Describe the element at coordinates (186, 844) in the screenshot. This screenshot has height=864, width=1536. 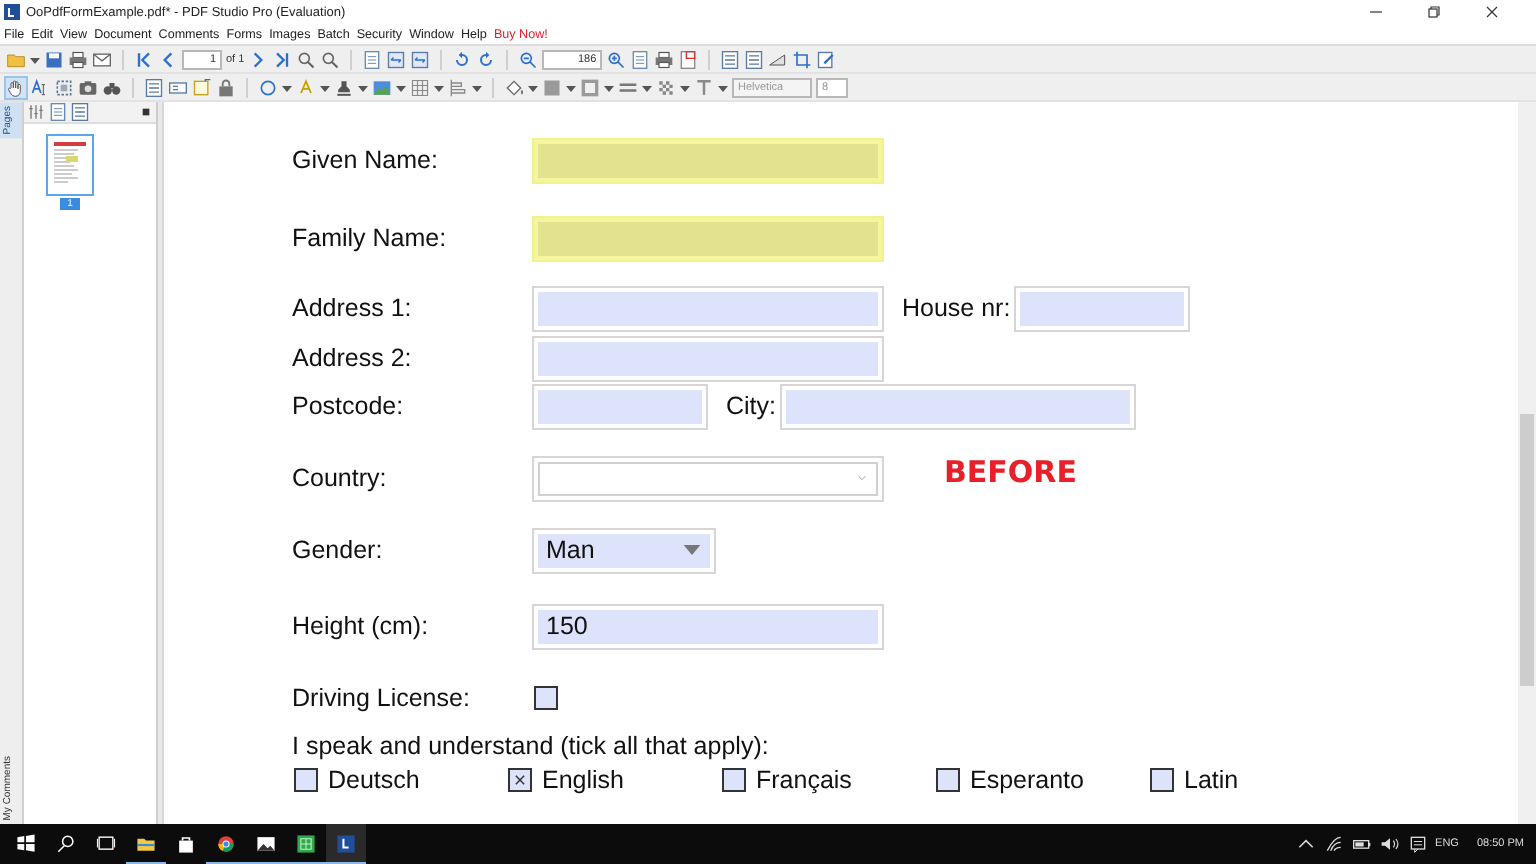
I see `shopping-bag-icon` at that location.